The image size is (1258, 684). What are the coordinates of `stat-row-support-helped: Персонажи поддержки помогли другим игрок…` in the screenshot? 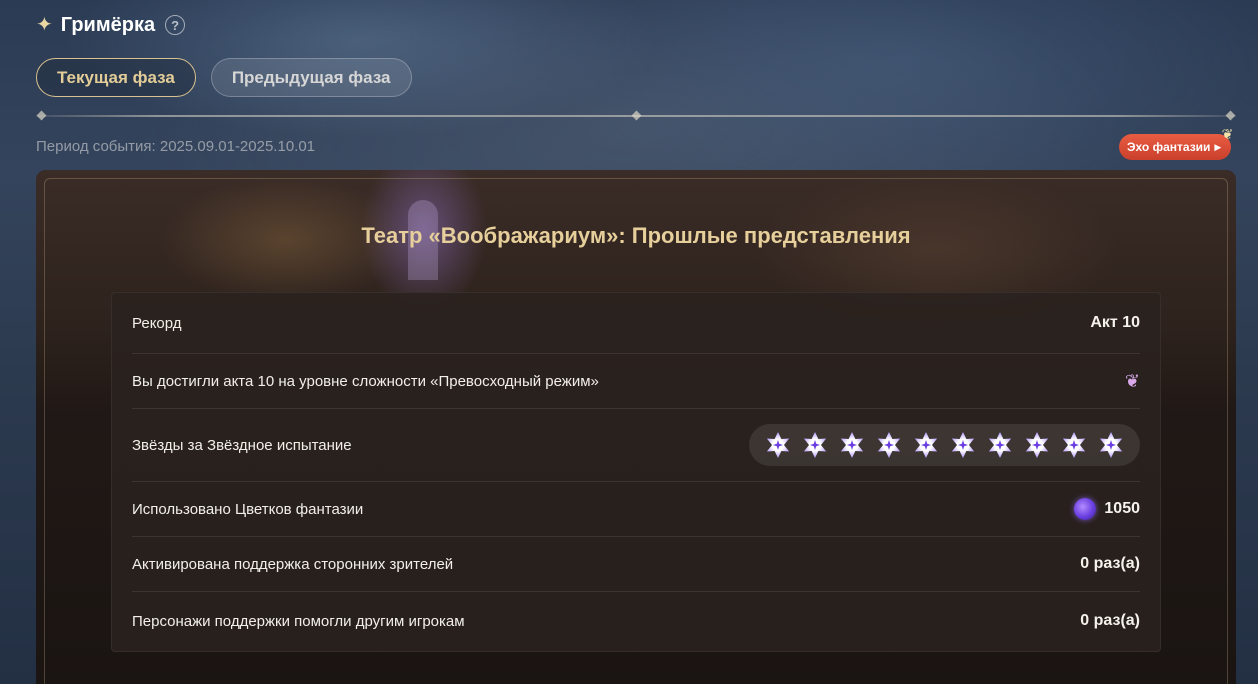 It's located at (636, 621).